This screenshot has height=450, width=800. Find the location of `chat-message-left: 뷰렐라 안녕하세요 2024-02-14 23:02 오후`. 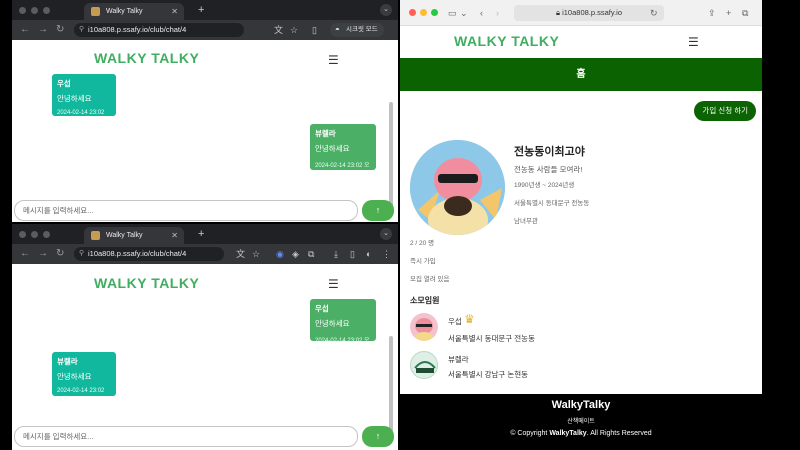

chat-message-left: 뷰렐라 안녕하세요 2024-02-14 23:02 오후 is located at coordinates (84, 377).